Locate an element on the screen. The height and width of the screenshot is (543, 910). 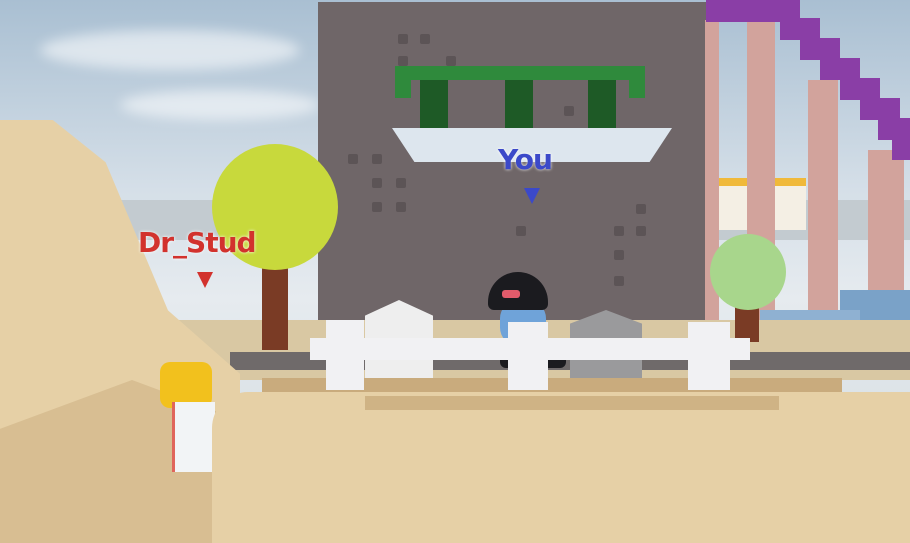
sand-ledge is located at coordinates (572, 403).